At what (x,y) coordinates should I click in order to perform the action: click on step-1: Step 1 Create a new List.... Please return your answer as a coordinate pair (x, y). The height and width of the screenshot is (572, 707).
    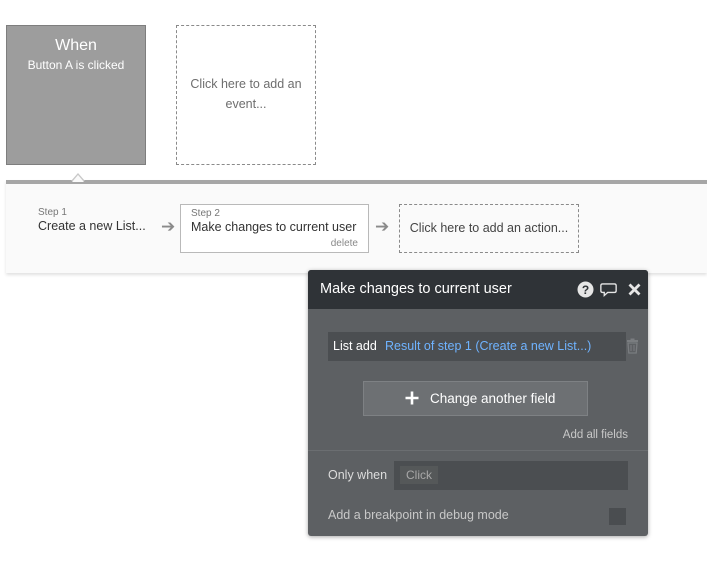
    Looking at the image, I should click on (103, 220).